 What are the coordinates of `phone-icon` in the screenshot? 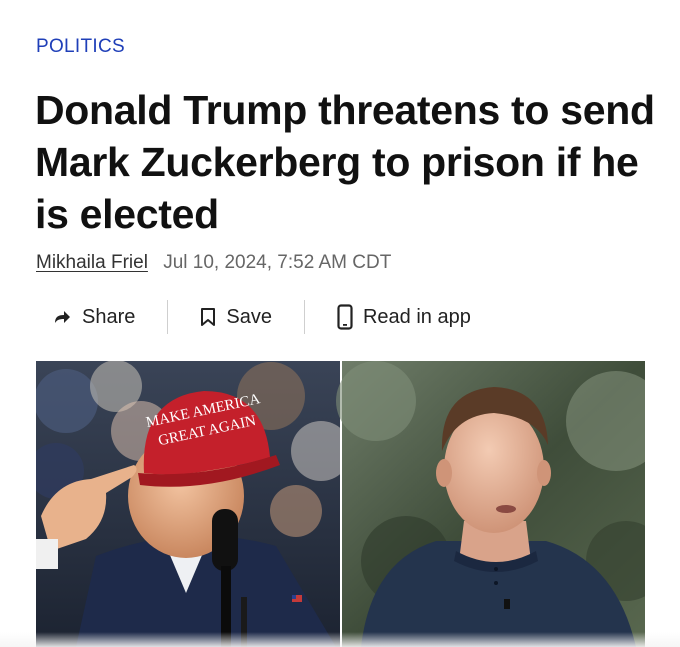 It's located at (345, 317).